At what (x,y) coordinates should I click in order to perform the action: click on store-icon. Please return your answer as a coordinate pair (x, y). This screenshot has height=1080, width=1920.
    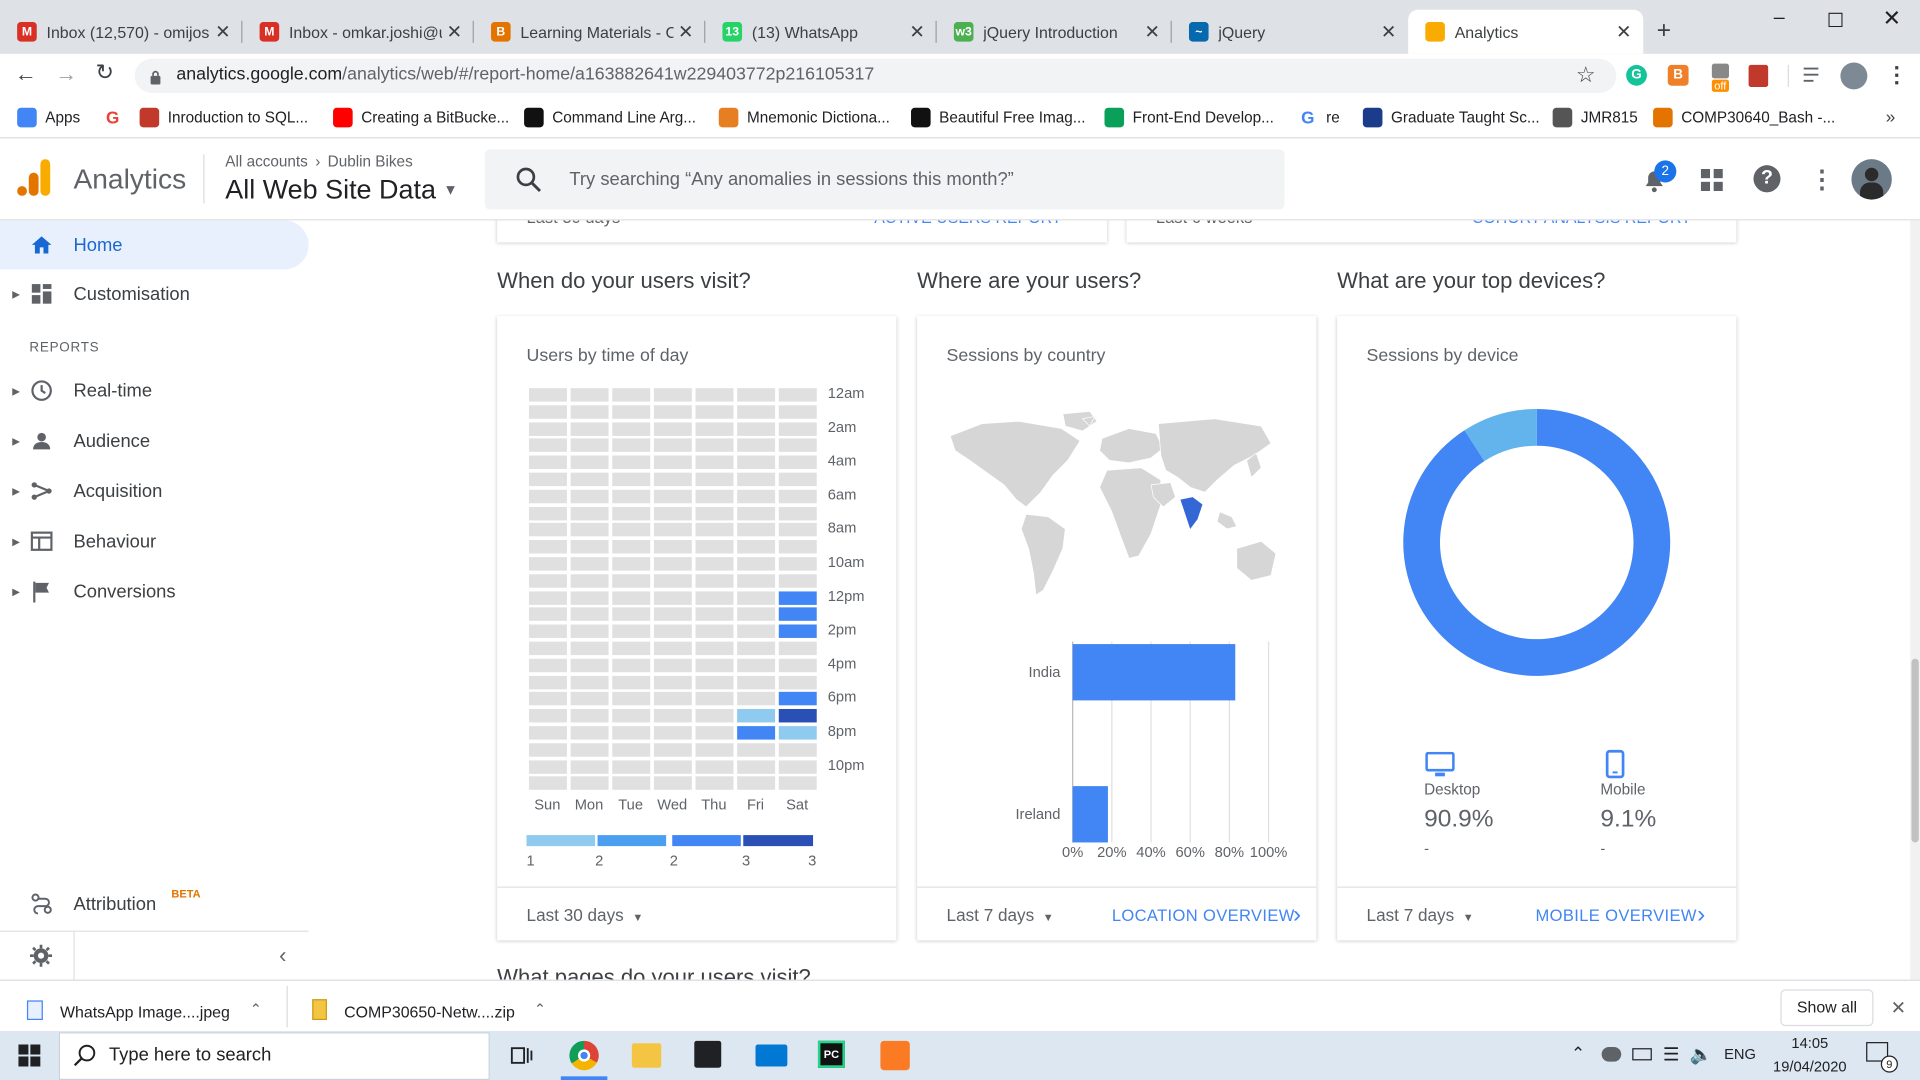
    Looking at the image, I should click on (708, 1054).